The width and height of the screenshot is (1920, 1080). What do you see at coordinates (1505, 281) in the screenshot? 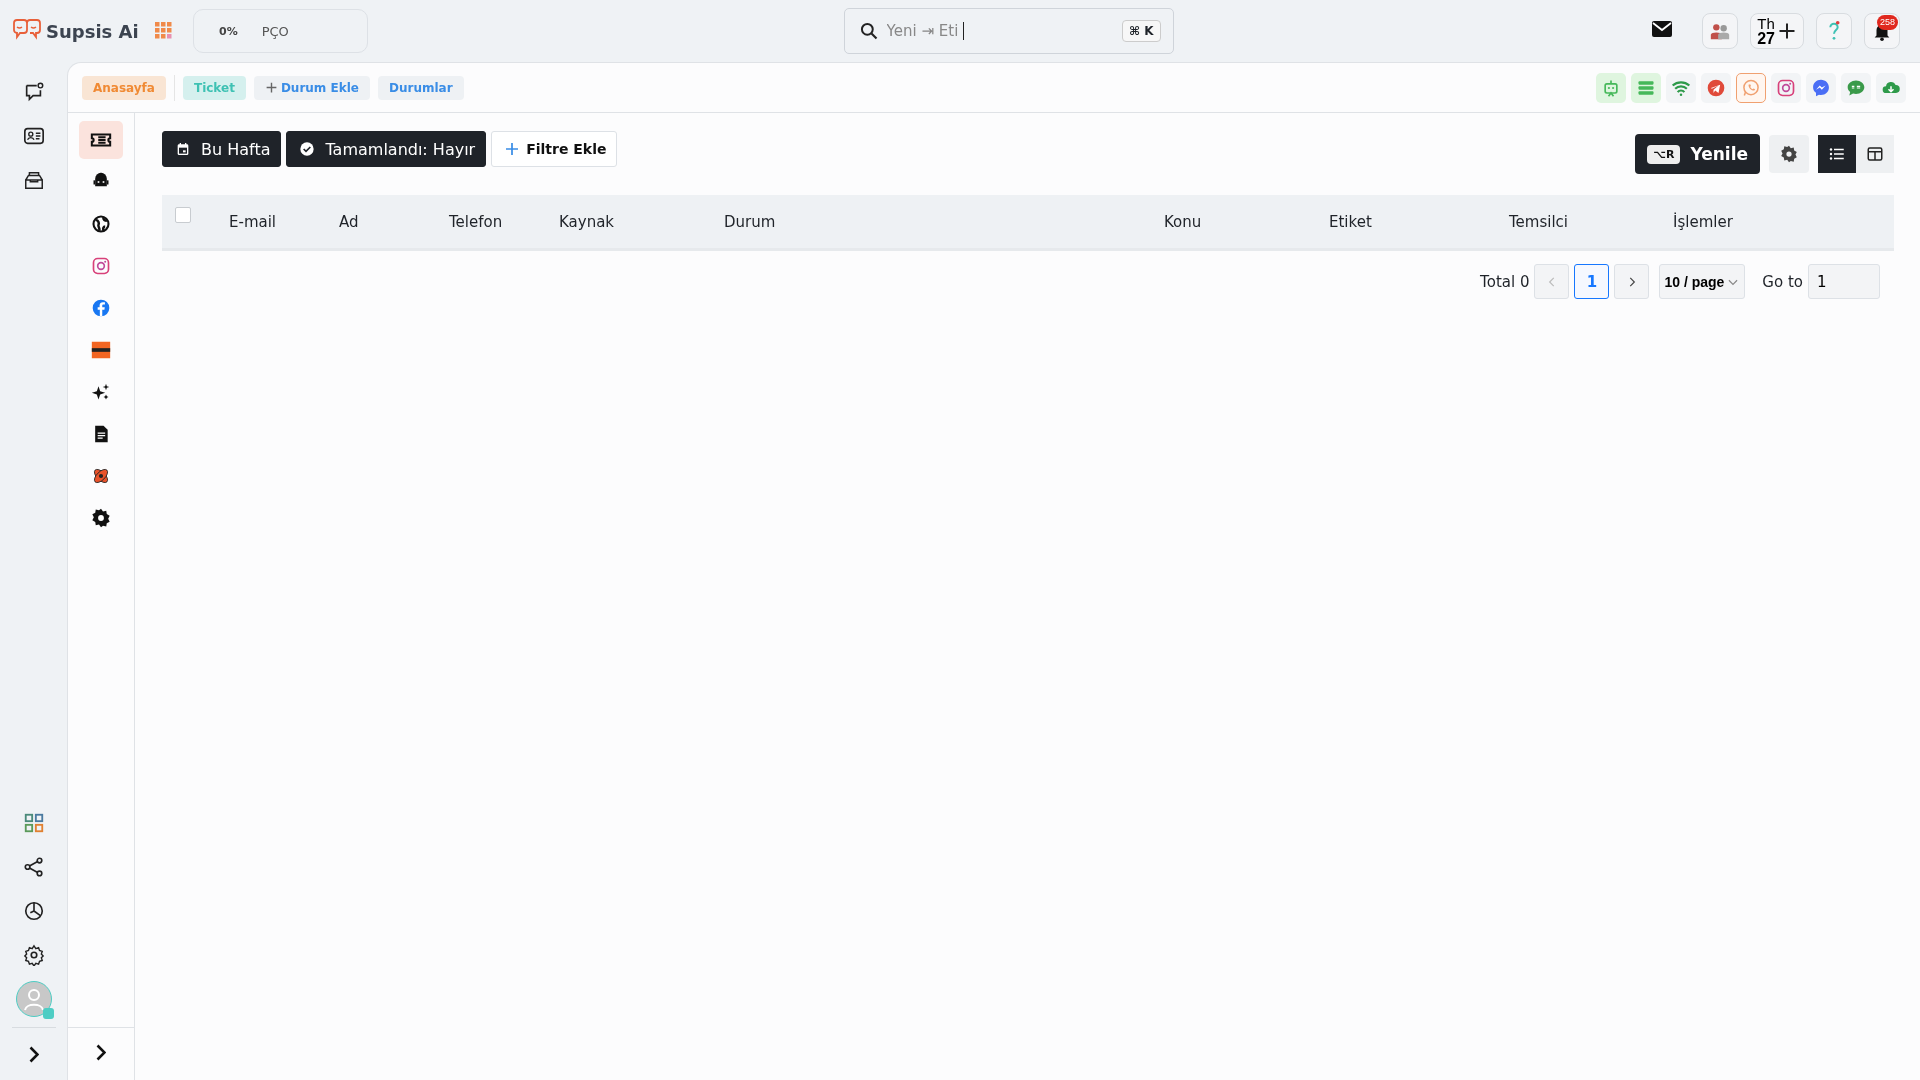
I see `total-count: Total 0` at bounding box center [1505, 281].